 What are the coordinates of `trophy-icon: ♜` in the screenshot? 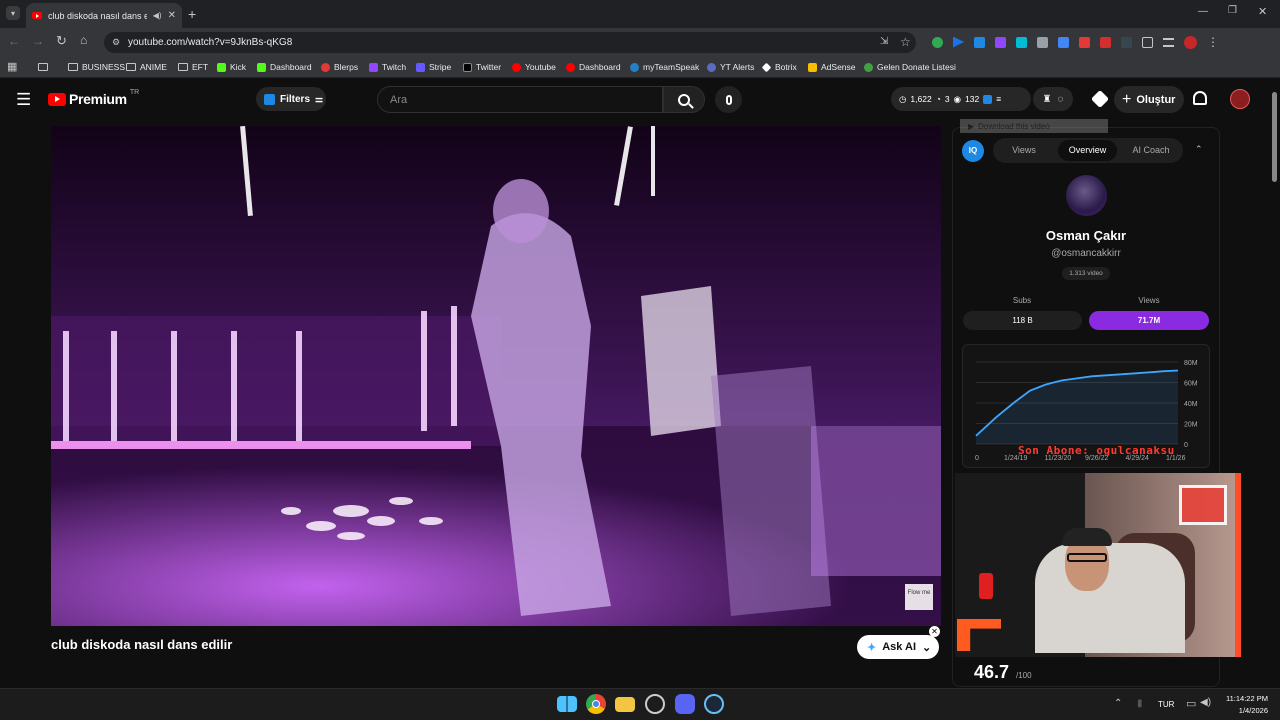 It's located at (1047, 99).